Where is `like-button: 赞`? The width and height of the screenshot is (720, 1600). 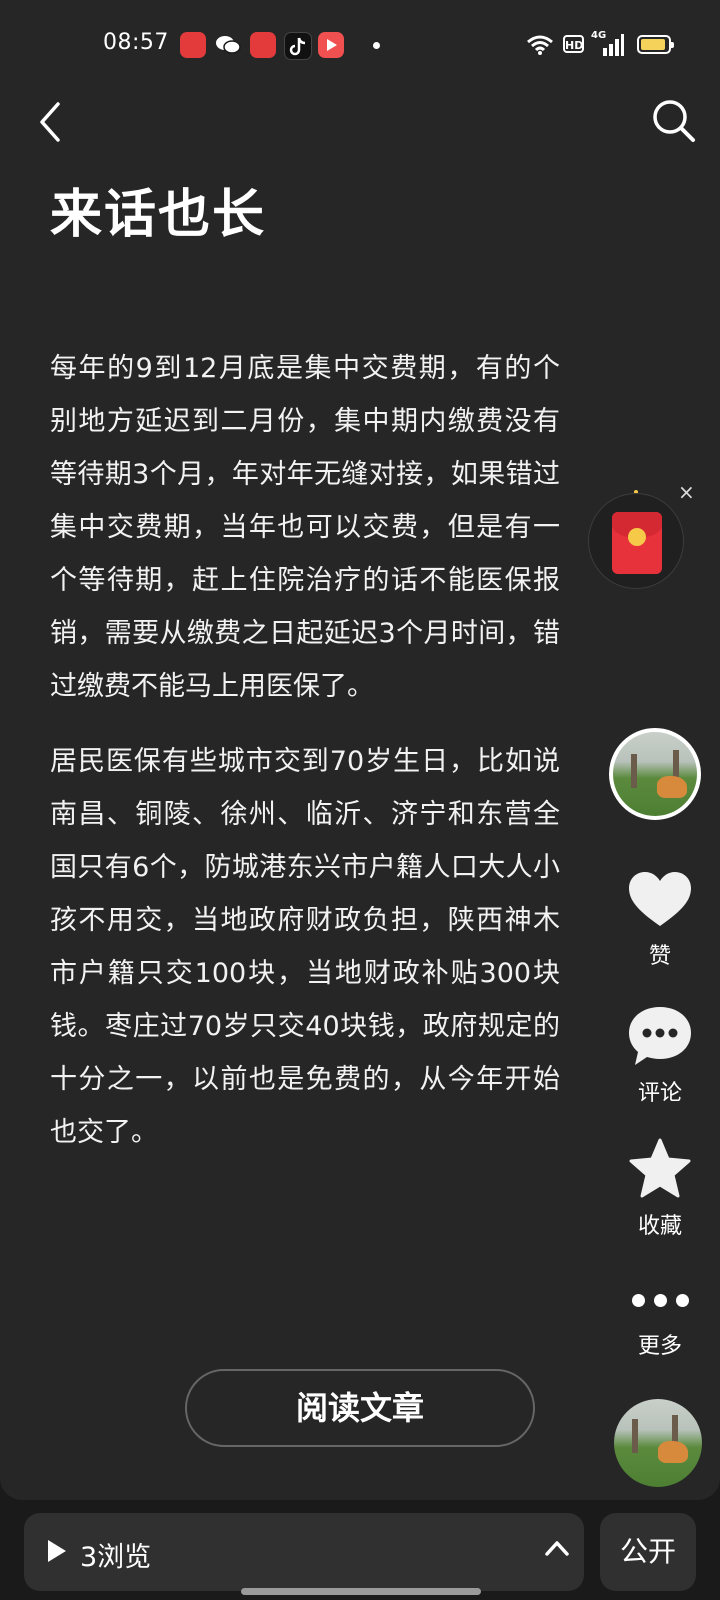
like-button: 赞 is located at coordinates (660, 920).